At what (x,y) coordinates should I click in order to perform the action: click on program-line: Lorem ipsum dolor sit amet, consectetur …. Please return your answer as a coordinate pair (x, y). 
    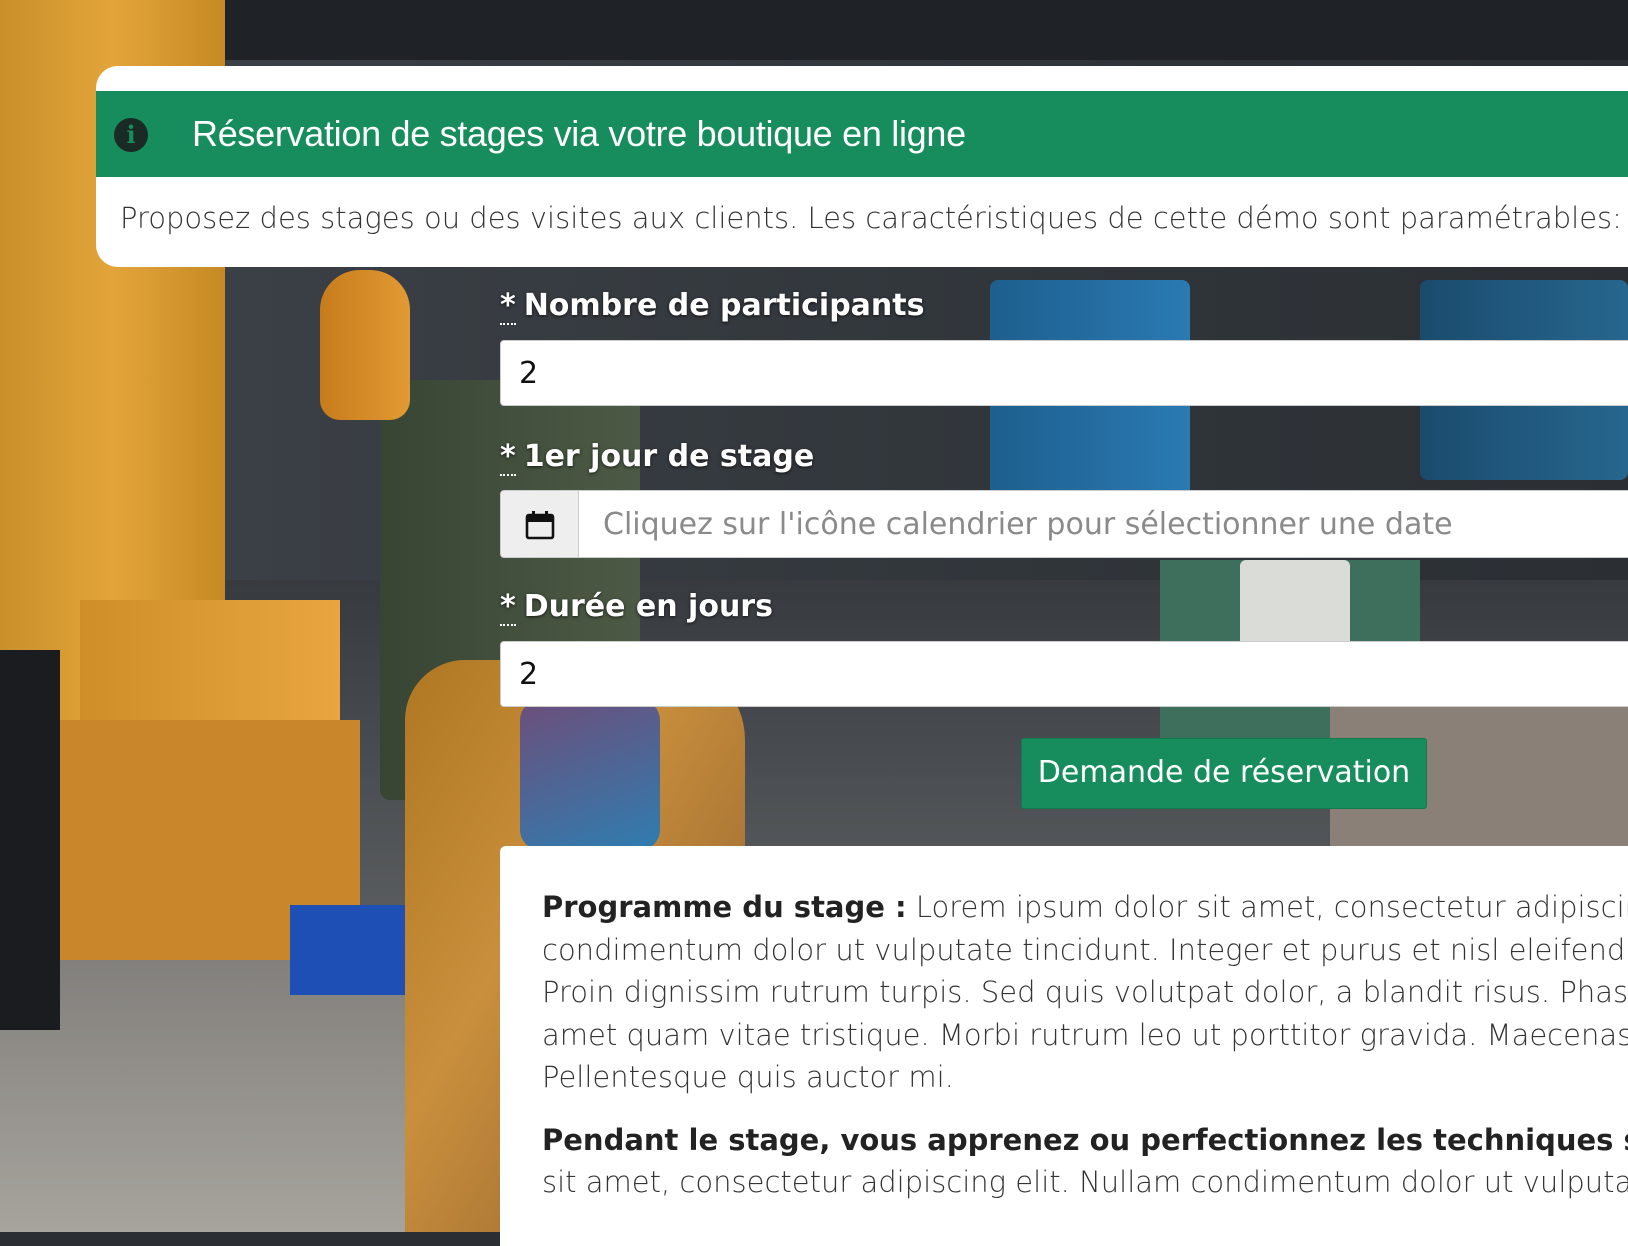
    Looking at the image, I should click on (1267, 907).